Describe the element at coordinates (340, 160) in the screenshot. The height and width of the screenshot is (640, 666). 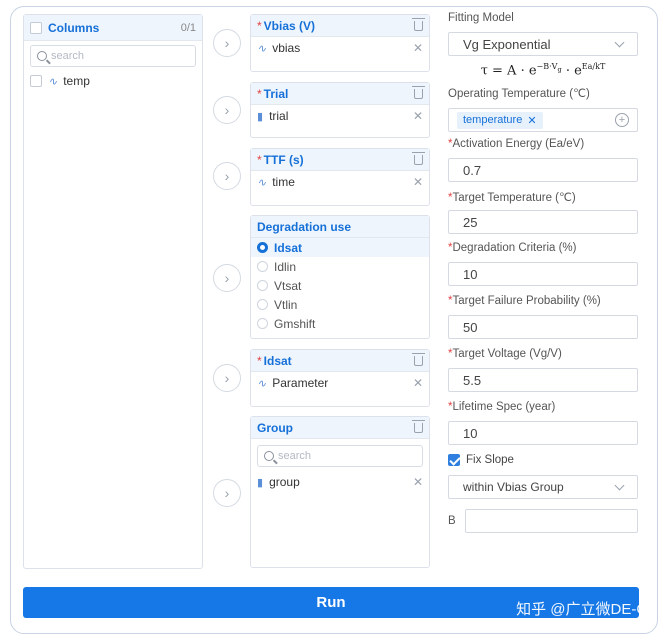
I see `ttf-header: * TTF (s)` at that location.